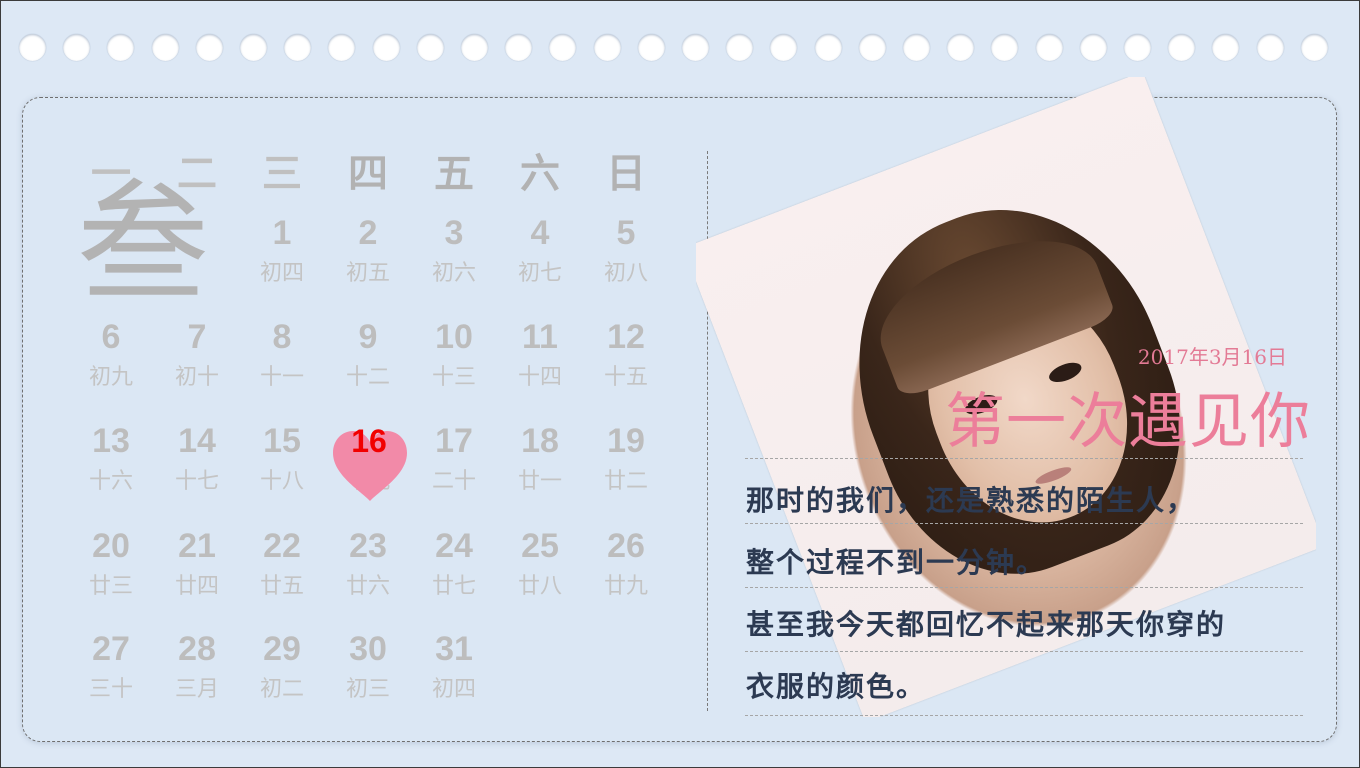 This screenshot has height=768, width=1360. Describe the element at coordinates (111, 337) in the screenshot. I see `day-number: 6` at that location.